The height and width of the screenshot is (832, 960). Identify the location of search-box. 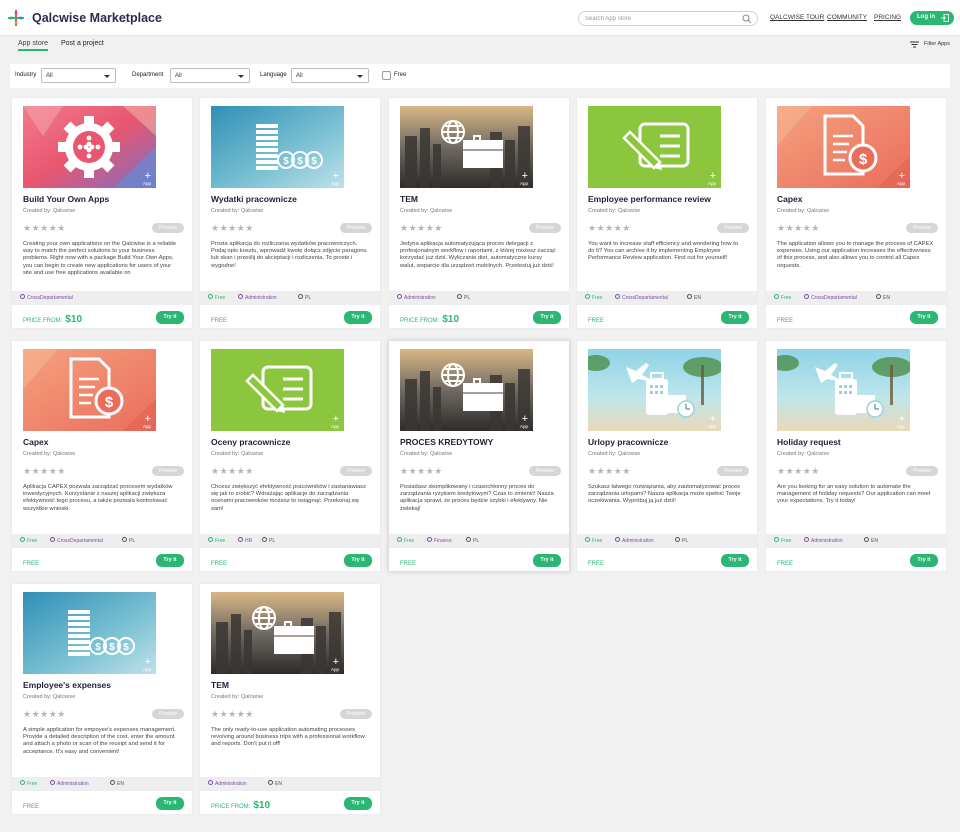
(668, 18).